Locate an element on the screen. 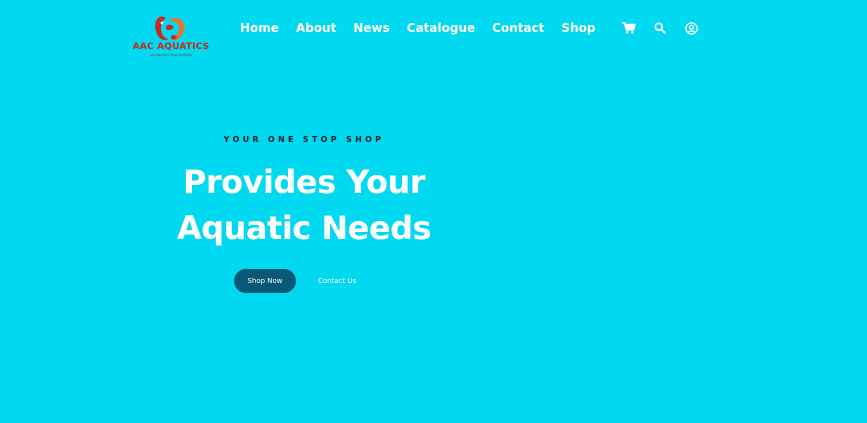 This screenshot has height=423, width=867. cart-icon is located at coordinates (629, 28).